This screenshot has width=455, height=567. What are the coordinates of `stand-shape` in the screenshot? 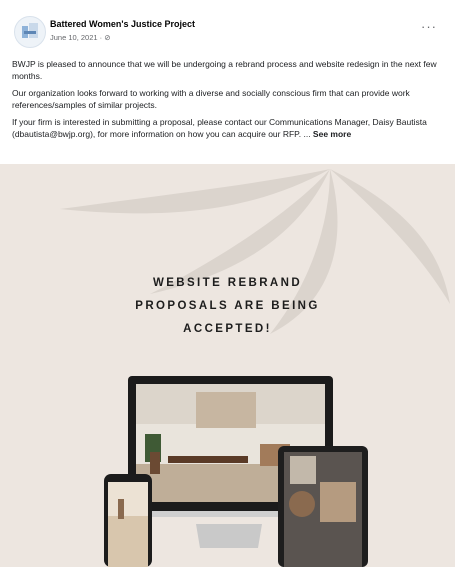 It's located at (229, 536).